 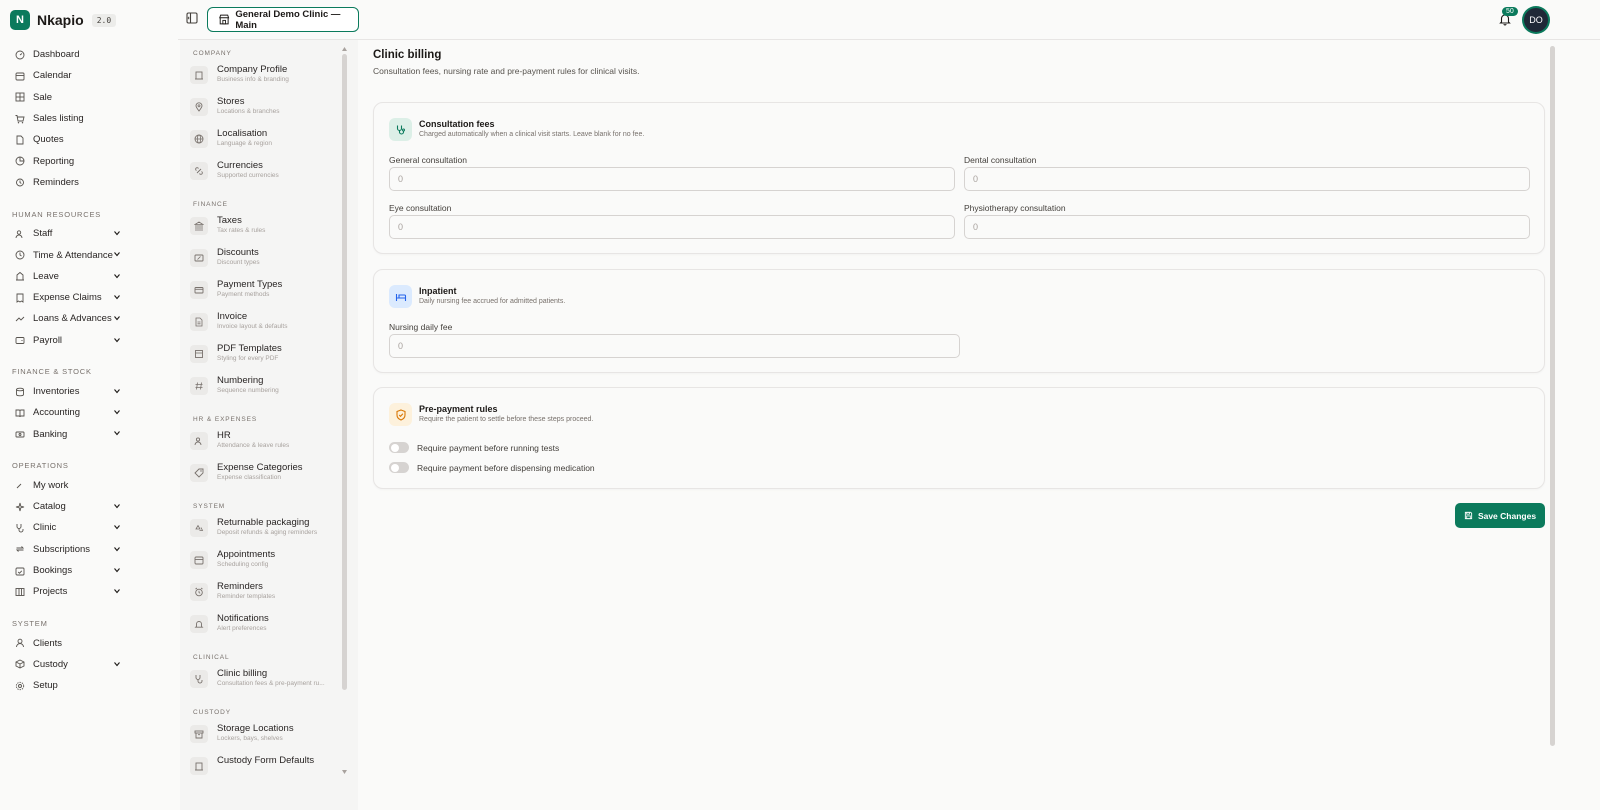 I want to click on nursing-daily-fee-input, so click(x=674, y=346).